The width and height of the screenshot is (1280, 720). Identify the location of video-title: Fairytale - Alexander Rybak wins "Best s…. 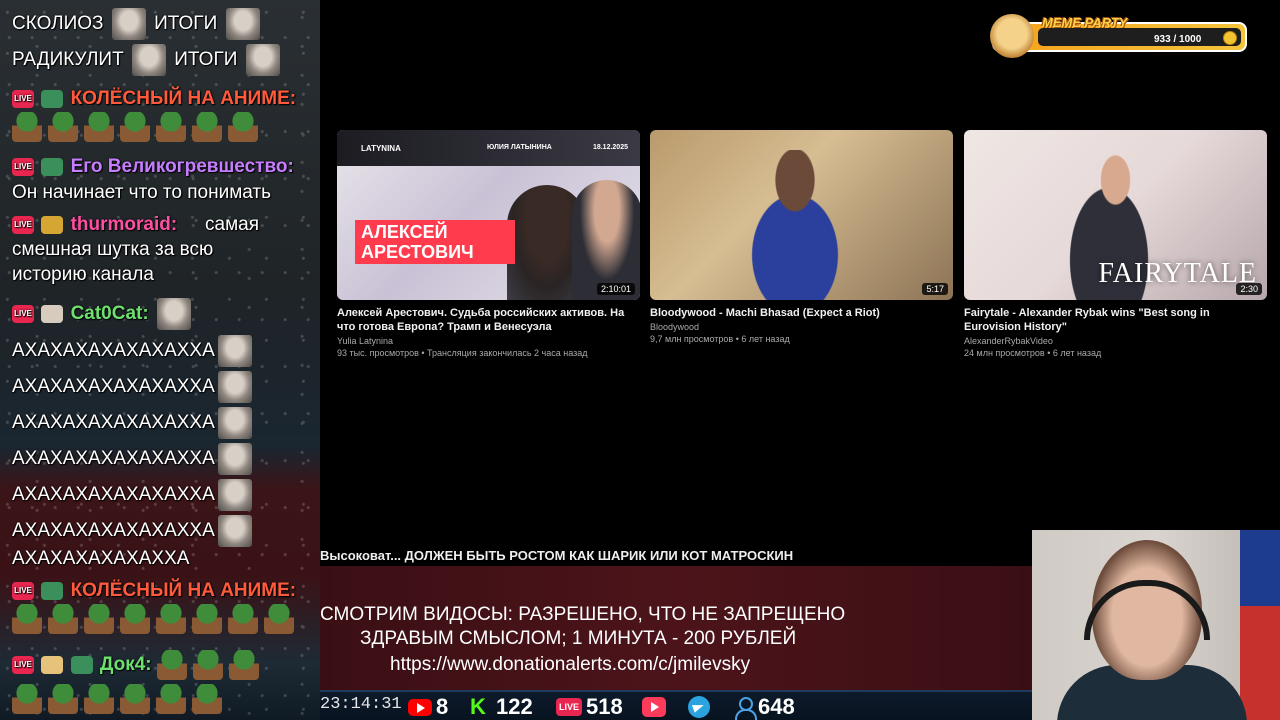
(1115, 320).